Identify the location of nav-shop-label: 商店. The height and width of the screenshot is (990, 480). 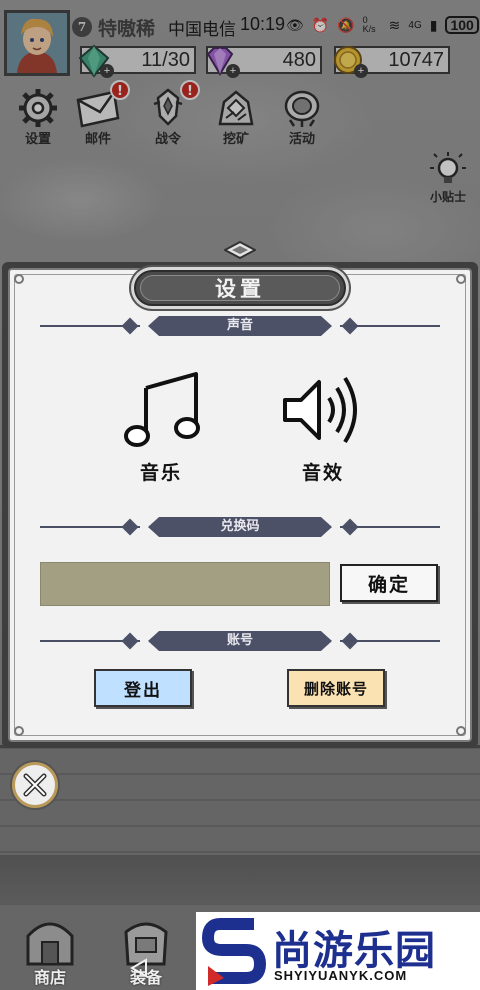
(49, 977).